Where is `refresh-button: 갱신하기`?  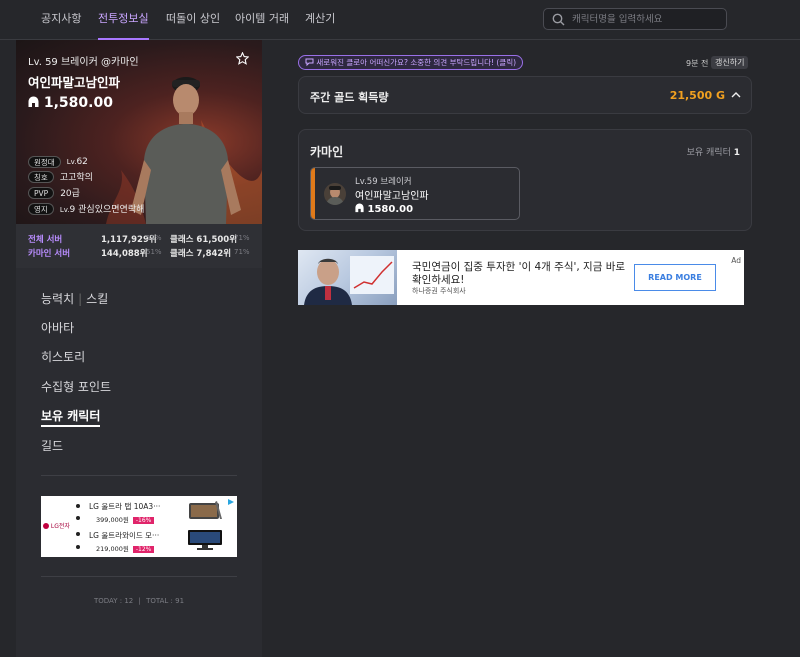 refresh-button: 갱신하기 is located at coordinates (730, 62).